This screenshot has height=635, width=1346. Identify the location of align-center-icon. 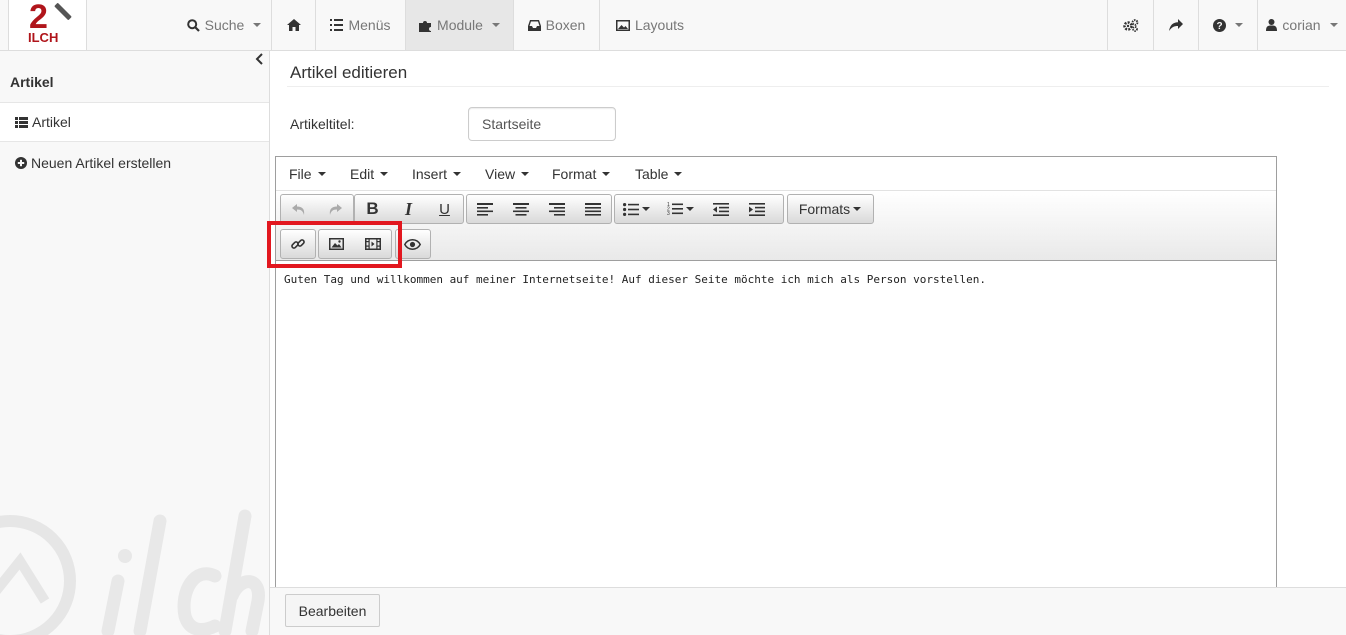
(520, 209).